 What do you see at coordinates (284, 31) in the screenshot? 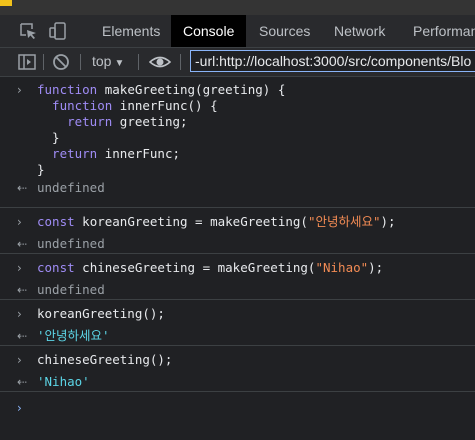
I see `tab-sources: Sources` at bounding box center [284, 31].